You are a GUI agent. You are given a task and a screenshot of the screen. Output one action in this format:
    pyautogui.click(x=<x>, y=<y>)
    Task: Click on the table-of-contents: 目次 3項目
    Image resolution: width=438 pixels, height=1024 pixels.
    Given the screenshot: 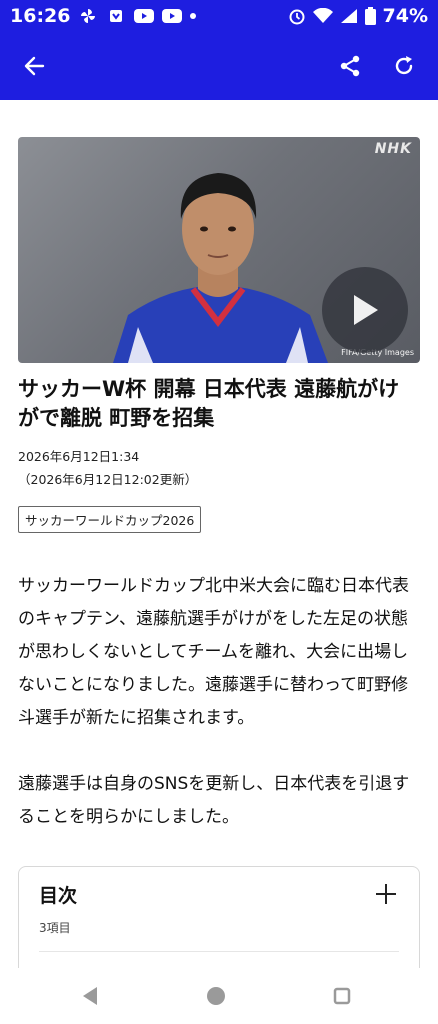 What is the action you would take?
    pyautogui.click(x=219, y=917)
    